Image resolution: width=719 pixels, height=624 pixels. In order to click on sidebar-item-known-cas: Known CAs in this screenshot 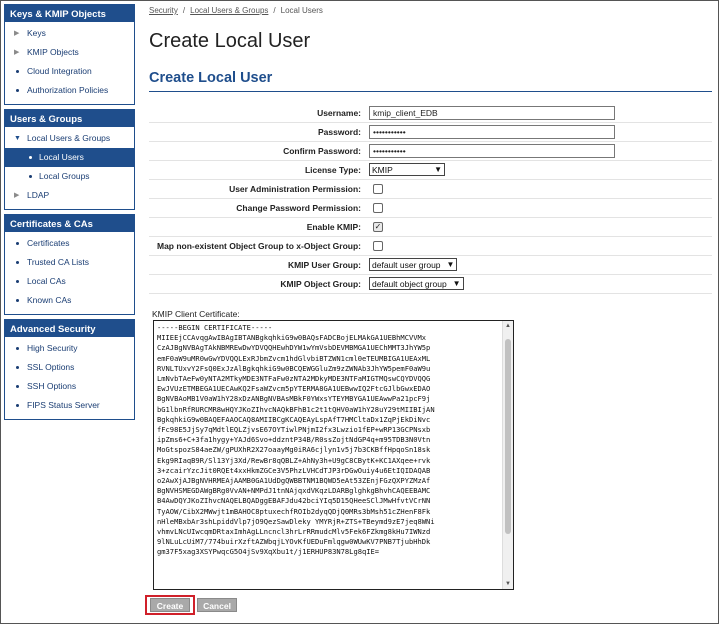, I will do `click(69, 300)`.